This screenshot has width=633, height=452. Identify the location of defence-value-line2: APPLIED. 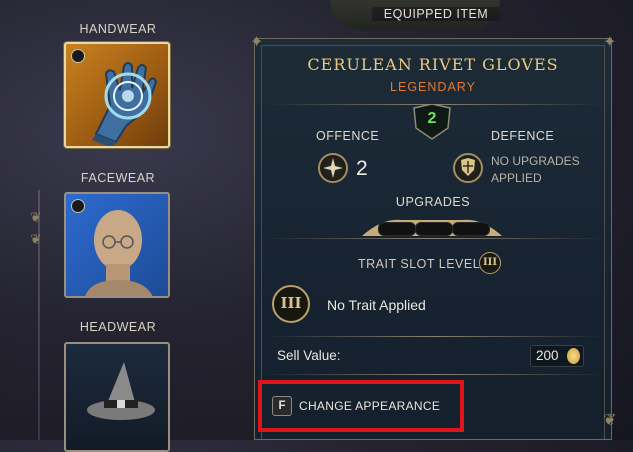
(516, 178).